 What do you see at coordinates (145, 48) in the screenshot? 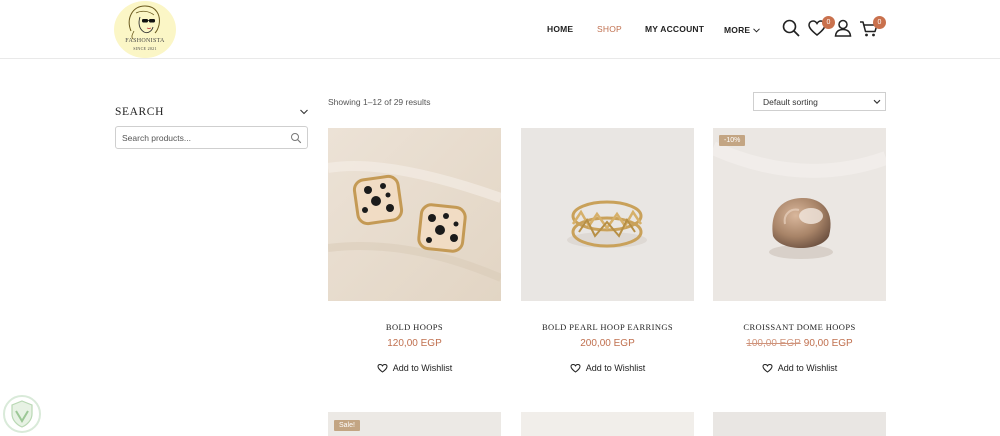
I see `logo-since-text: SINCE 2021` at bounding box center [145, 48].